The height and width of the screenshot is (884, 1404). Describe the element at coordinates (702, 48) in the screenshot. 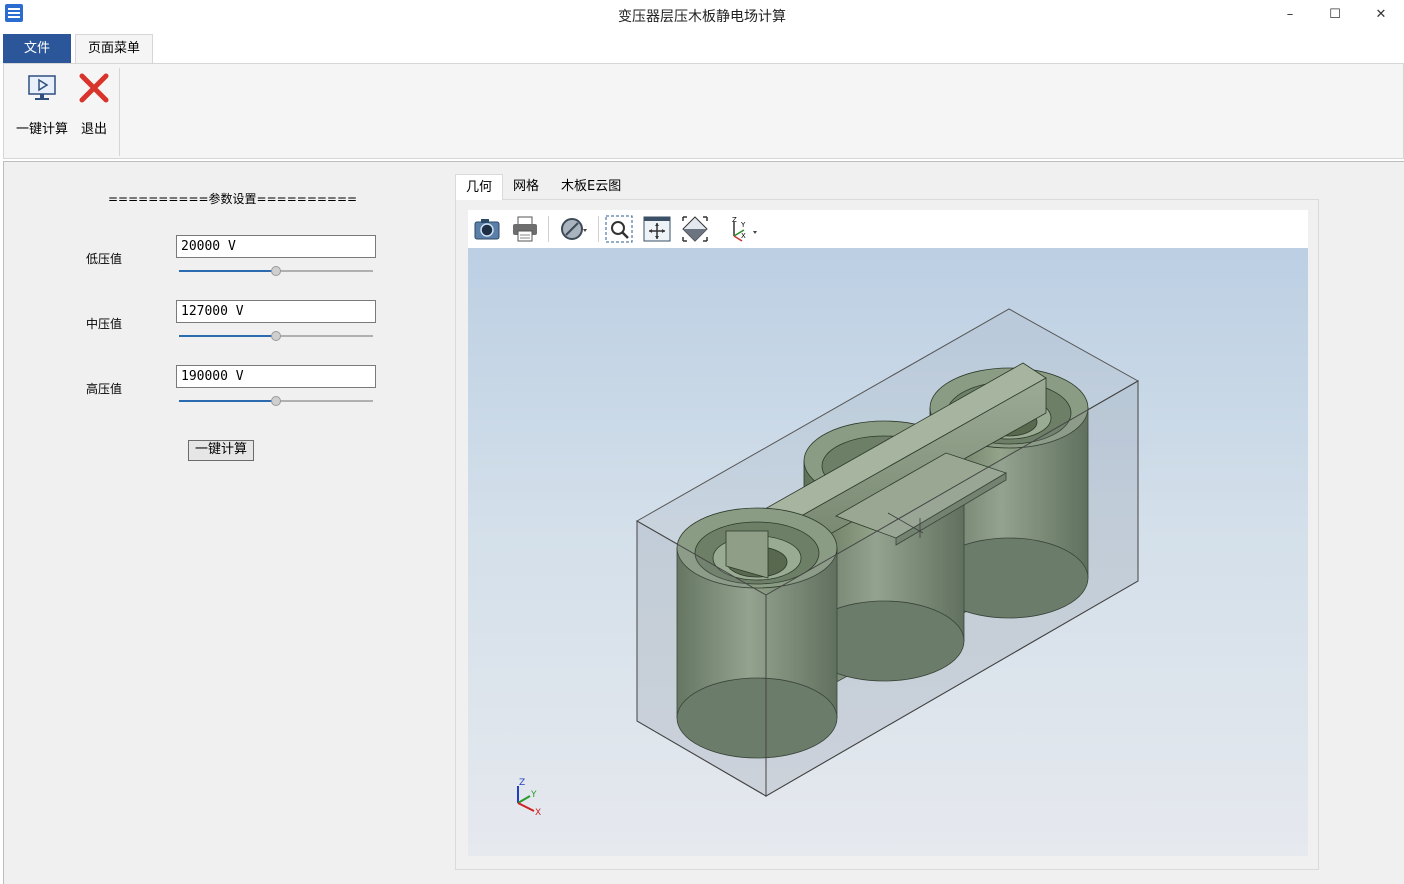

I see `ribbon-tab-bar: 文件 页面菜单` at that location.